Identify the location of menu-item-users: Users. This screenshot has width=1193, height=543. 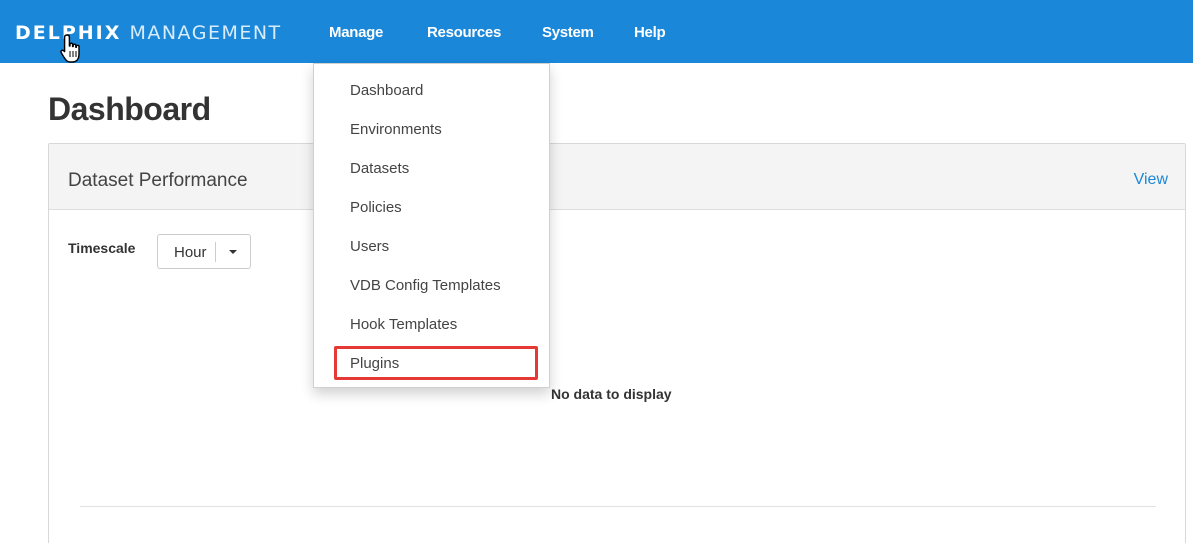
(369, 246).